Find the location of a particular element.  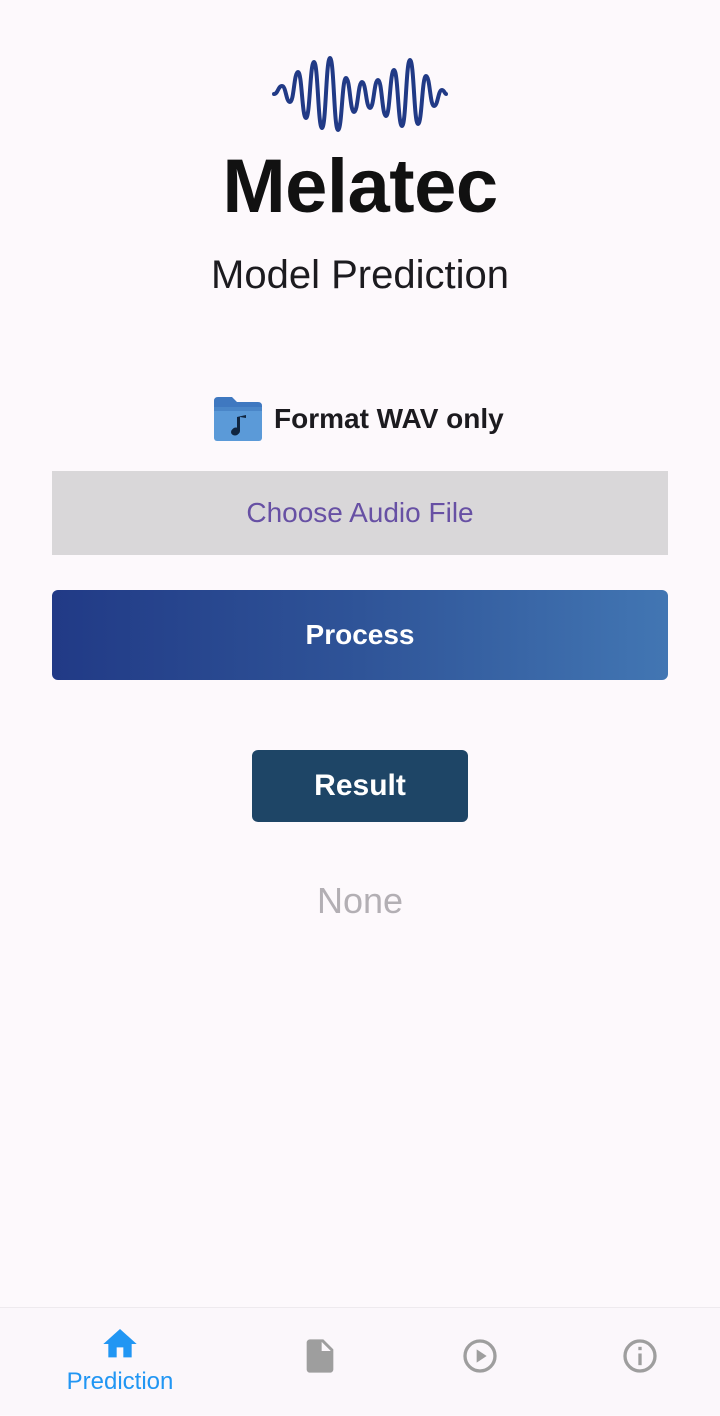

sound-wave-icon is located at coordinates (360, 94).